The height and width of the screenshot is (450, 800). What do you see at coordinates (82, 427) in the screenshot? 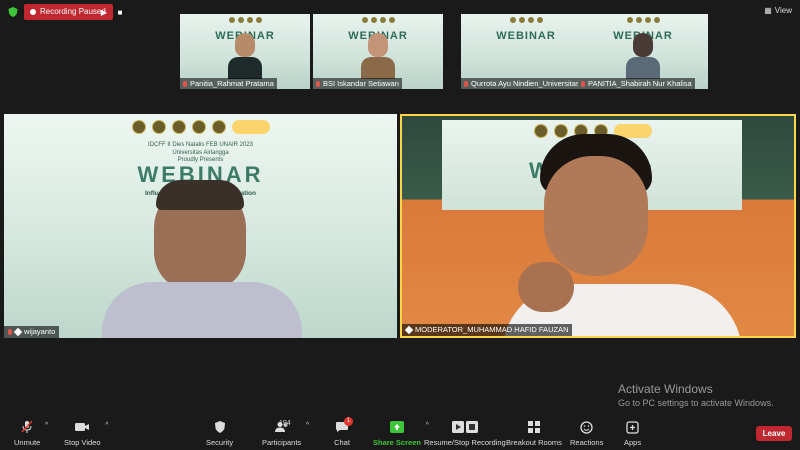
I see `video-camera-icon` at bounding box center [82, 427].